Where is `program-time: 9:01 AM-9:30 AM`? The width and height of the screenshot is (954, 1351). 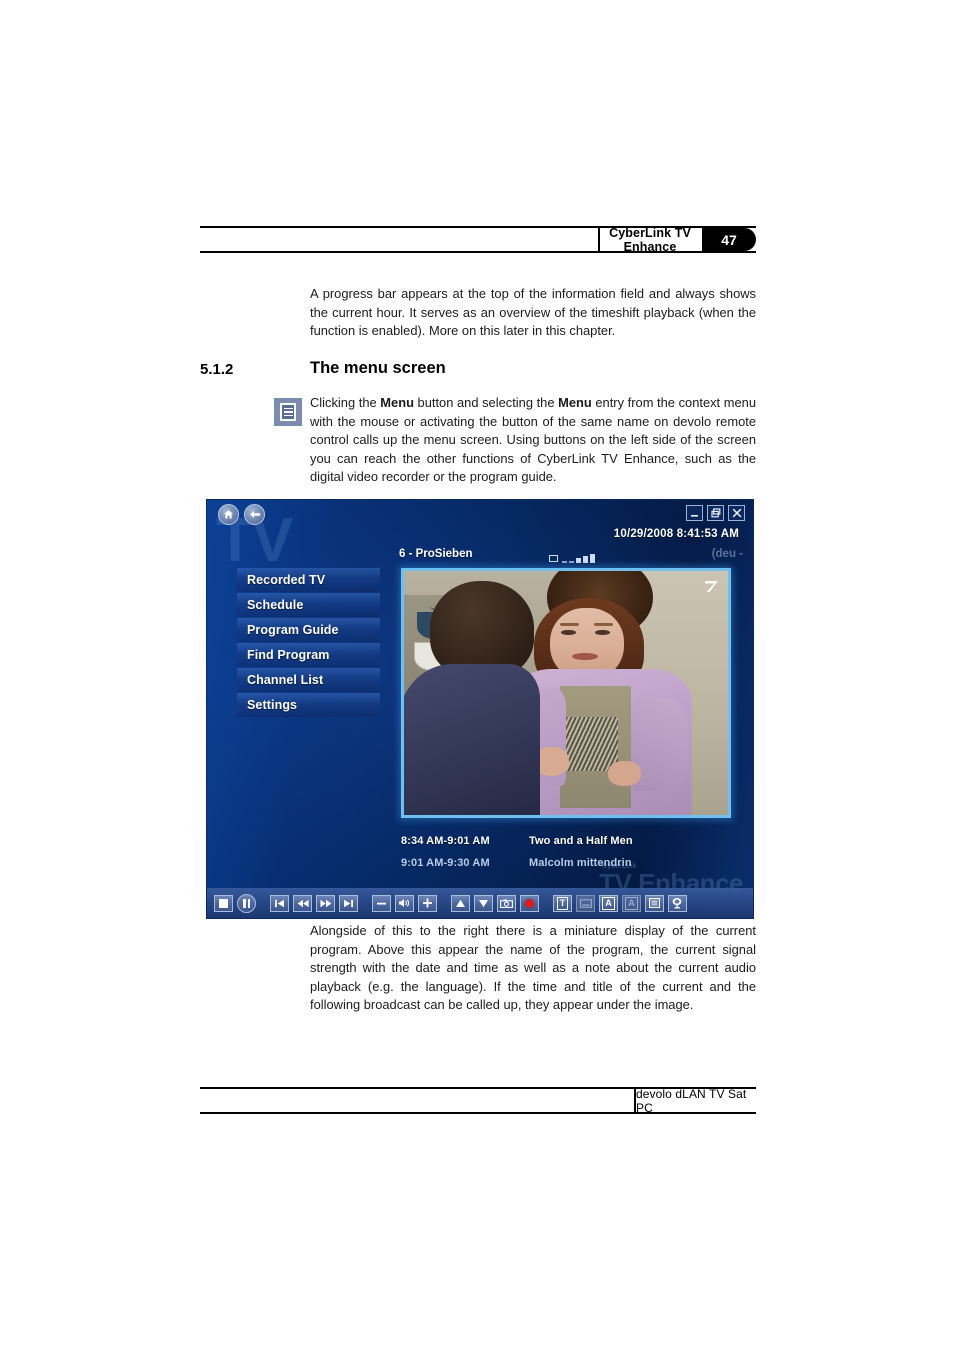 program-time: 9:01 AM-9:30 AM is located at coordinates (445, 863).